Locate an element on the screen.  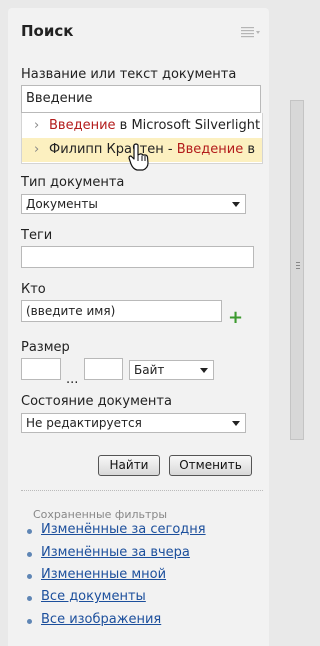
hand-pointer-icon is located at coordinates (138, 157).